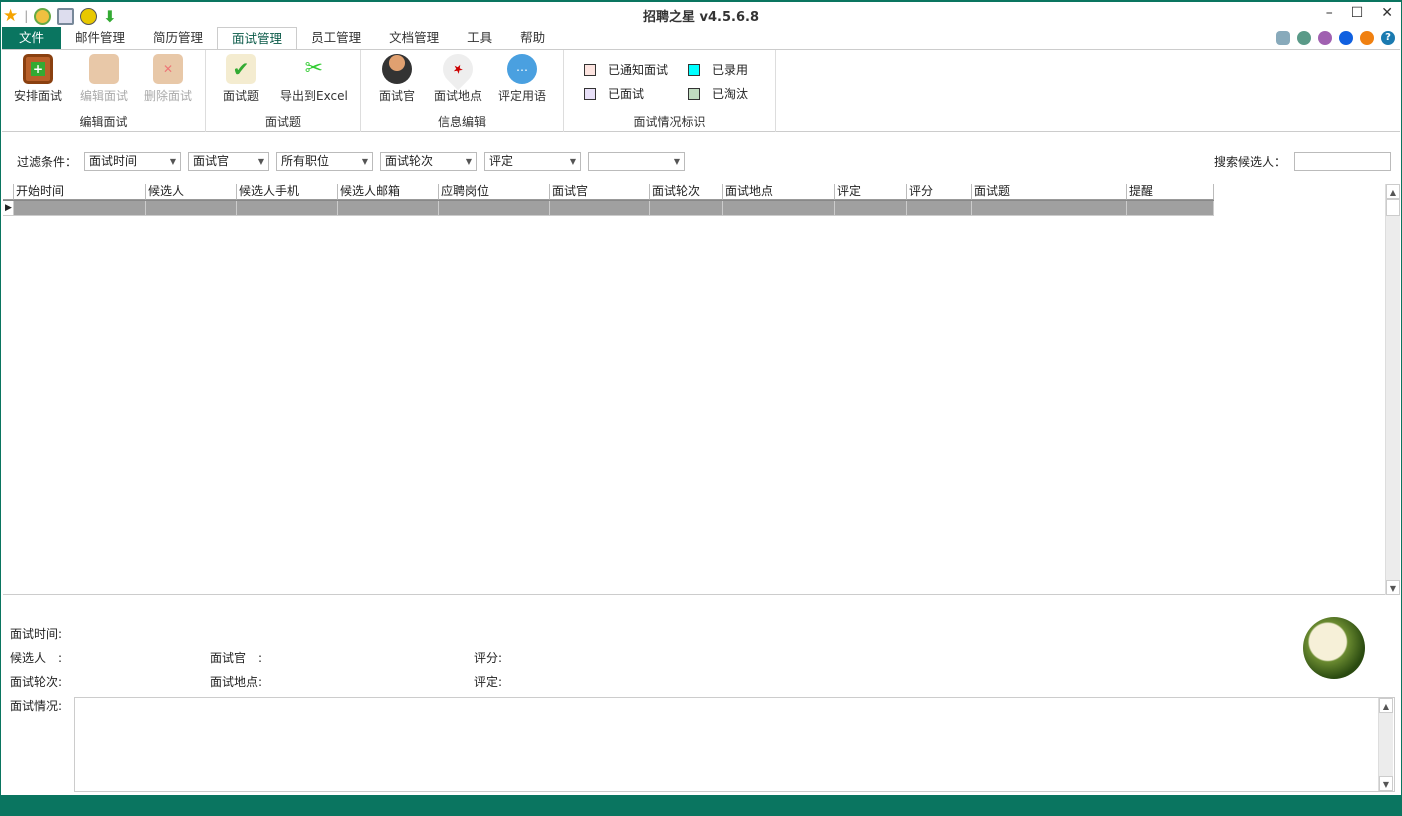 This screenshot has height=816, width=1402. I want to click on theme-green-icon, so click(1304, 38).